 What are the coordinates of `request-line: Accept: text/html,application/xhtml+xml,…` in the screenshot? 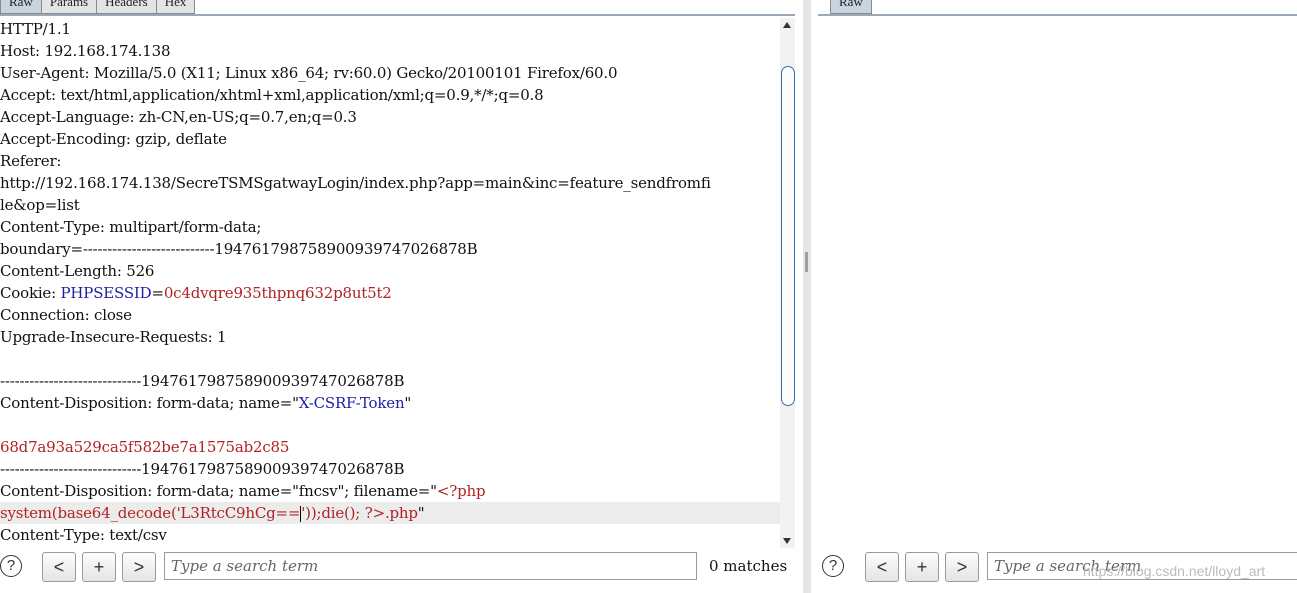 It's located at (390, 95).